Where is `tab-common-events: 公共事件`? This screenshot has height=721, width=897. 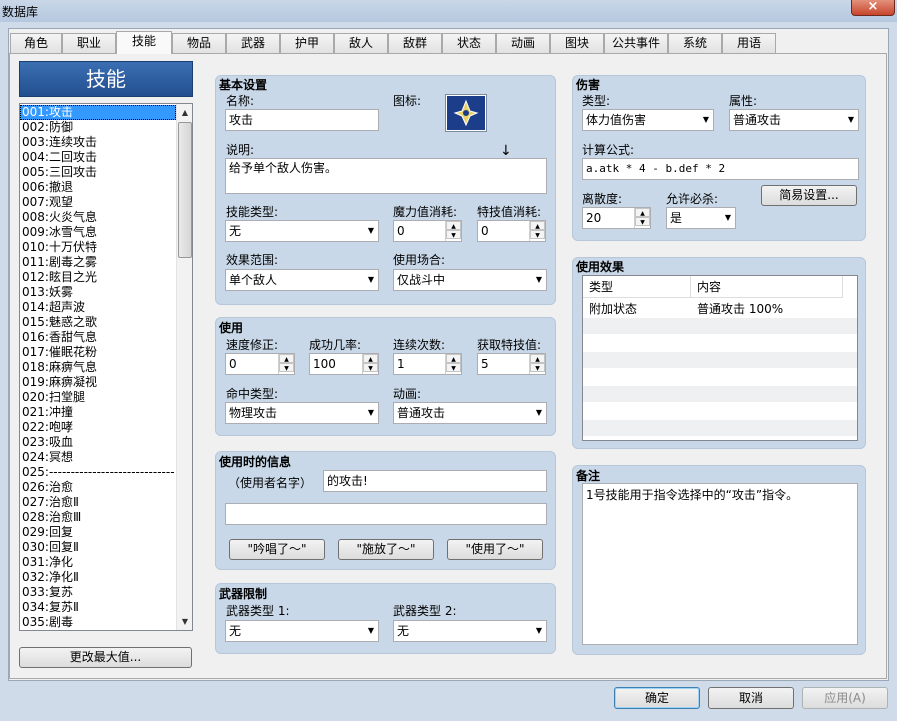
tab-common-events: 公共事件 is located at coordinates (636, 43).